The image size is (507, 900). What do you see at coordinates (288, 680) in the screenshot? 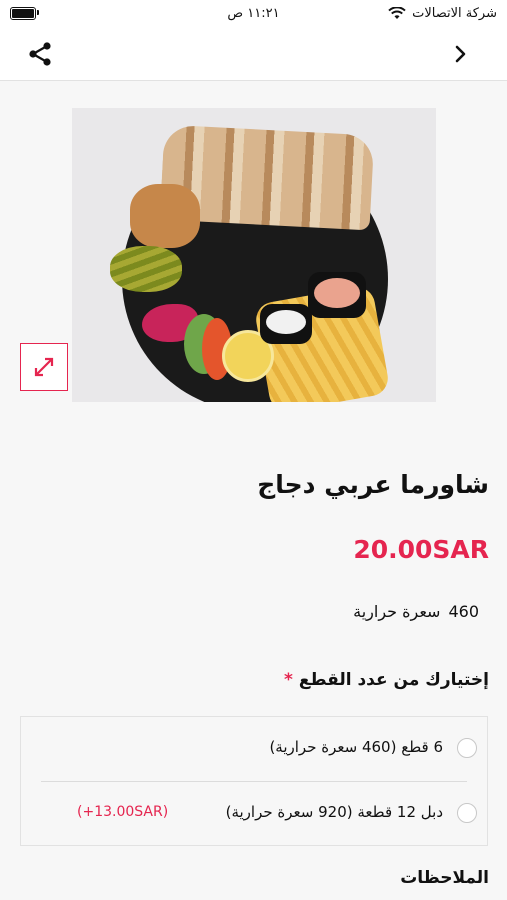
I see `required-mark: *` at bounding box center [288, 680].